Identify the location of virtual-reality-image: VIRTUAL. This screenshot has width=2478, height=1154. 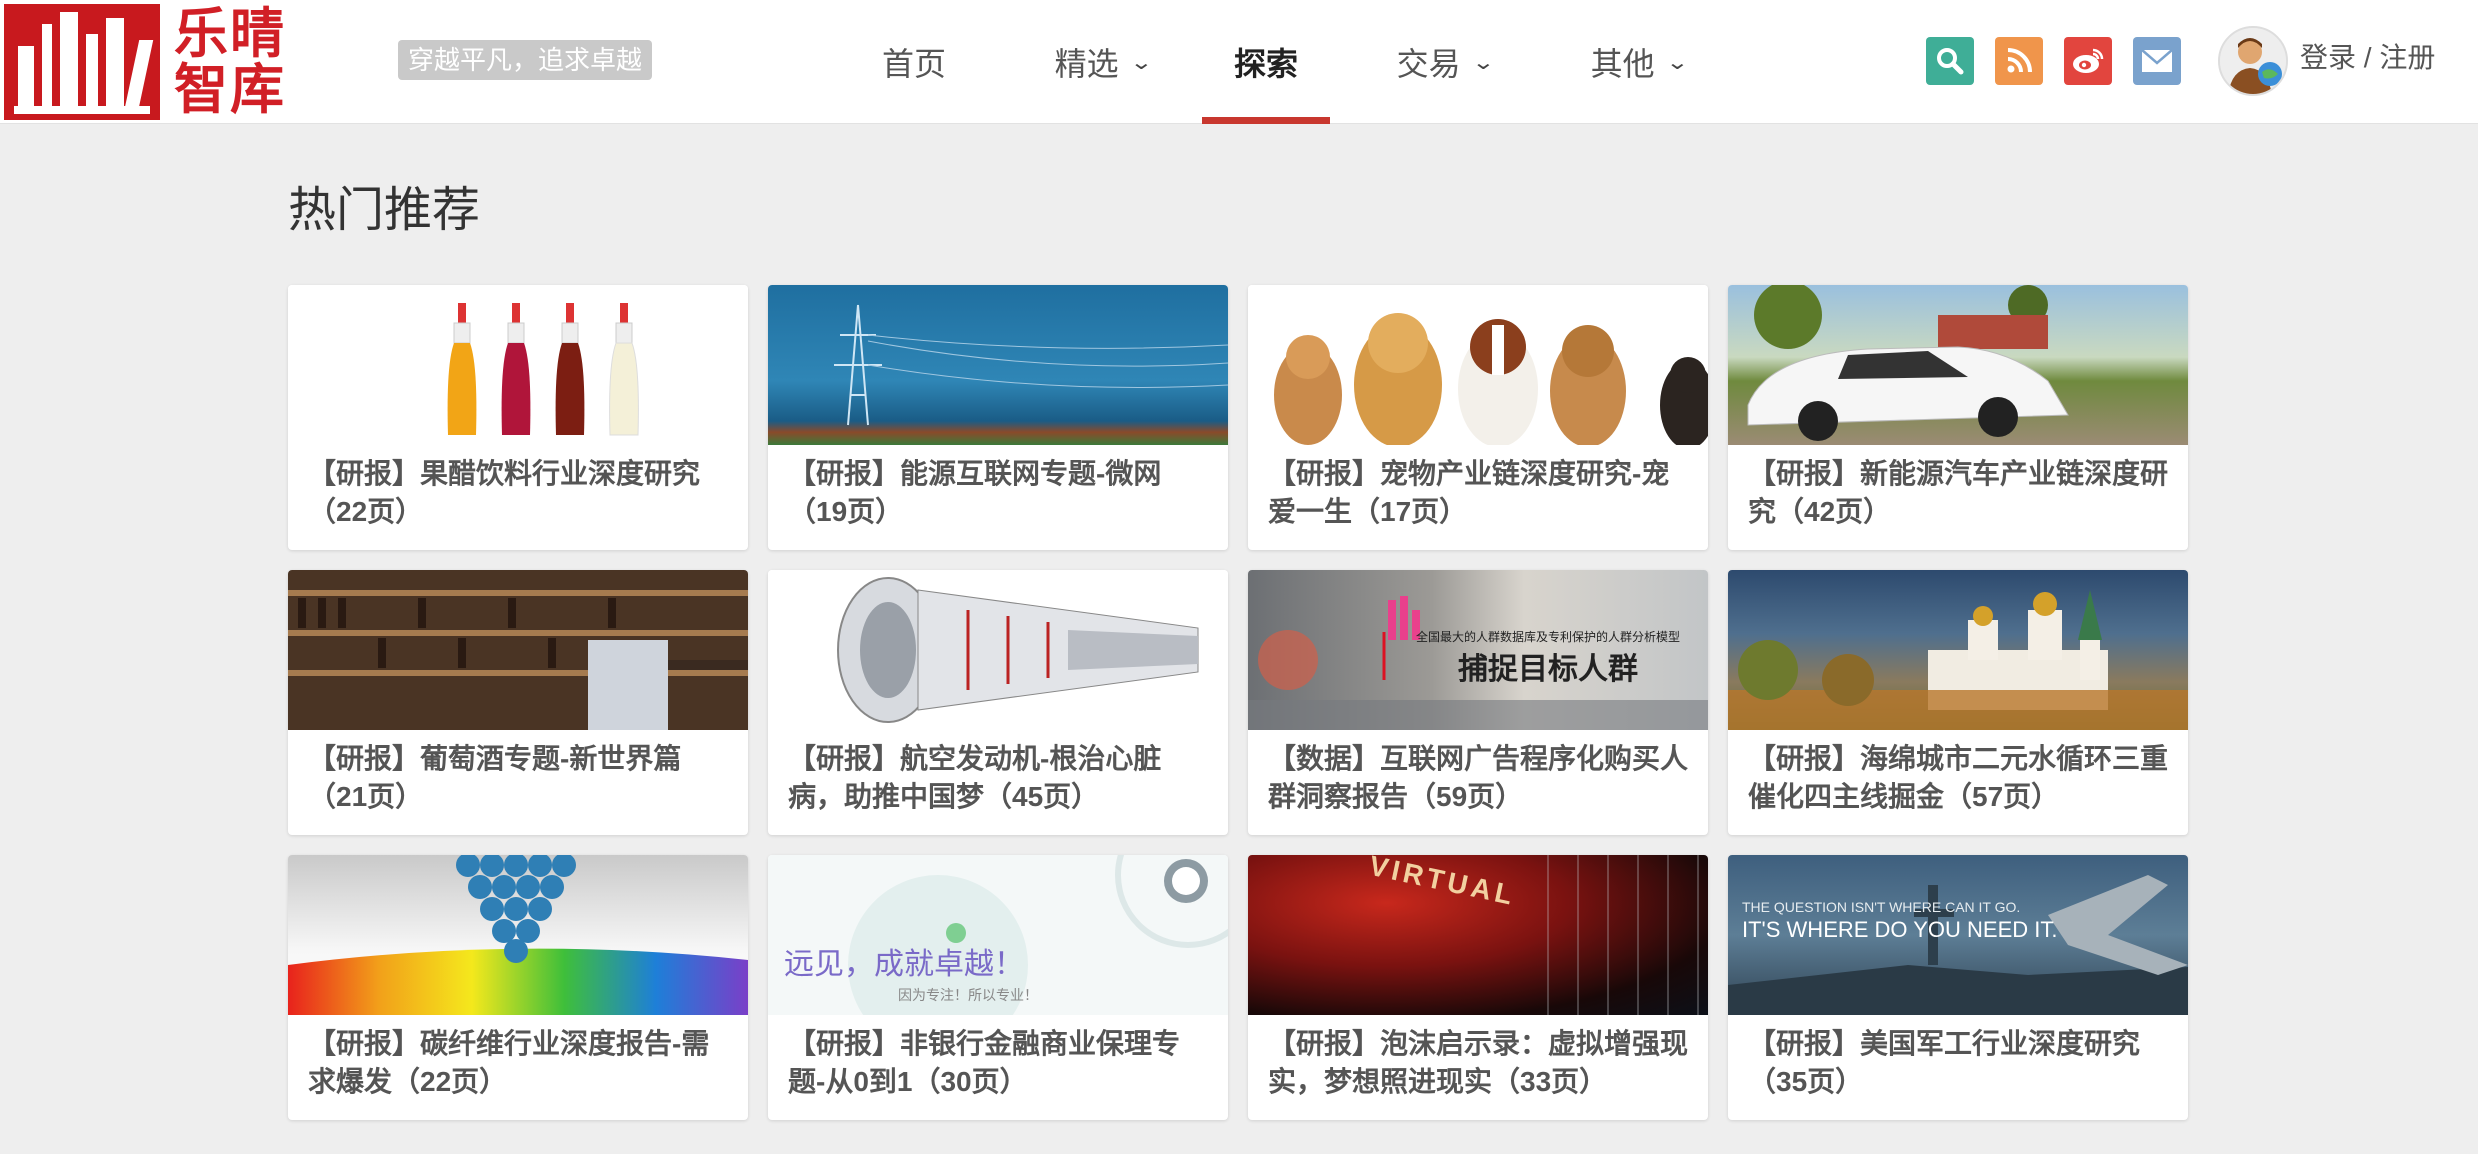
(1478, 935).